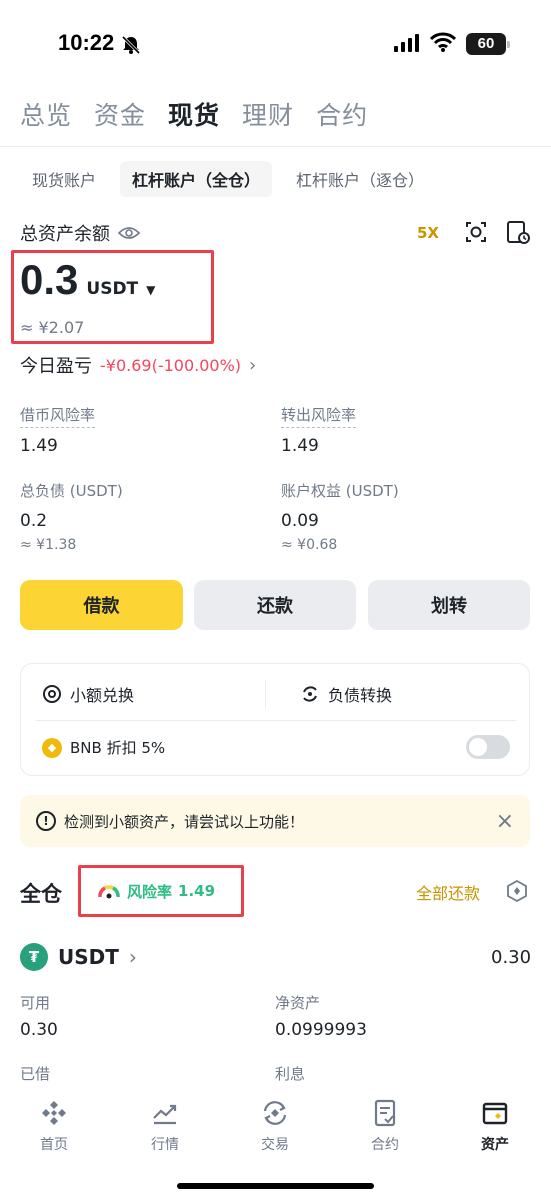 The height and width of the screenshot is (1200, 551). I want to click on bnb-outline-icon, so click(517, 891).